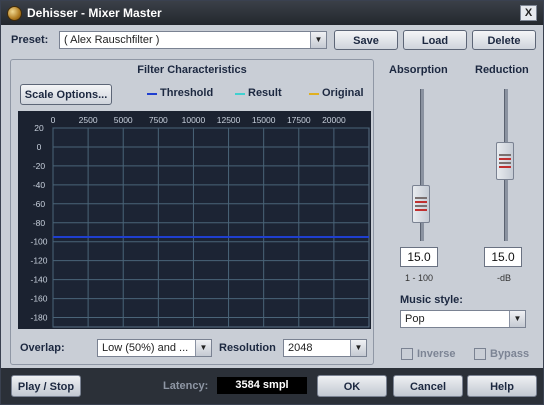 This screenshot has width=544, height=405. Describe the element at coordinates (192, 70) in the screenshot. I see `panel-title: Filter Characteristics` at that location.